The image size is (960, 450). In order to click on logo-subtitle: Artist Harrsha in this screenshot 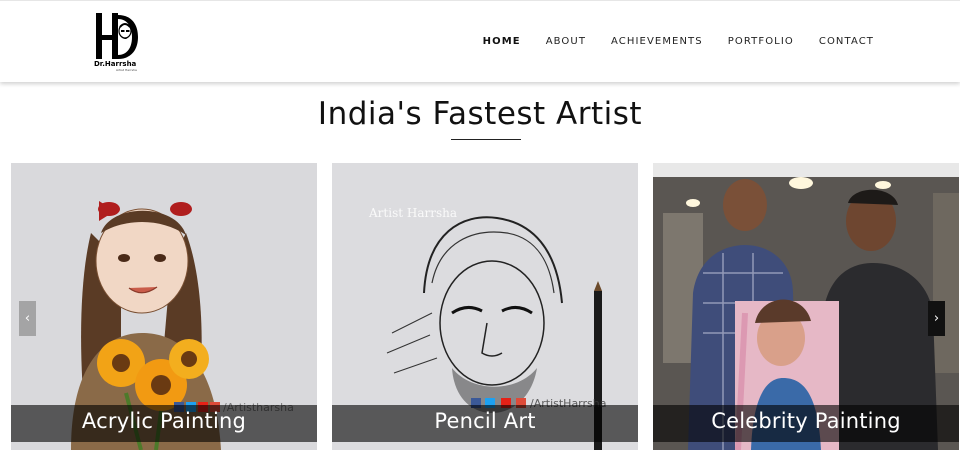, I will do `click(126, 70)`.